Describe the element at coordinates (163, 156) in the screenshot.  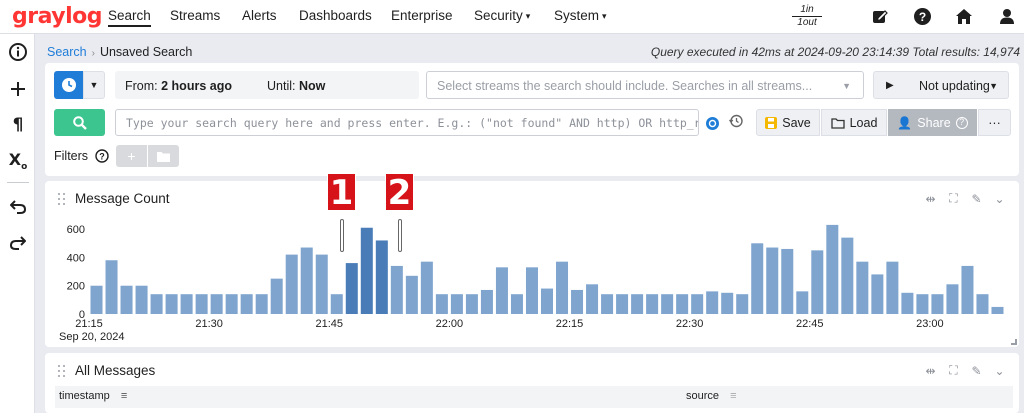
I see `filter-folder-button` at that location.